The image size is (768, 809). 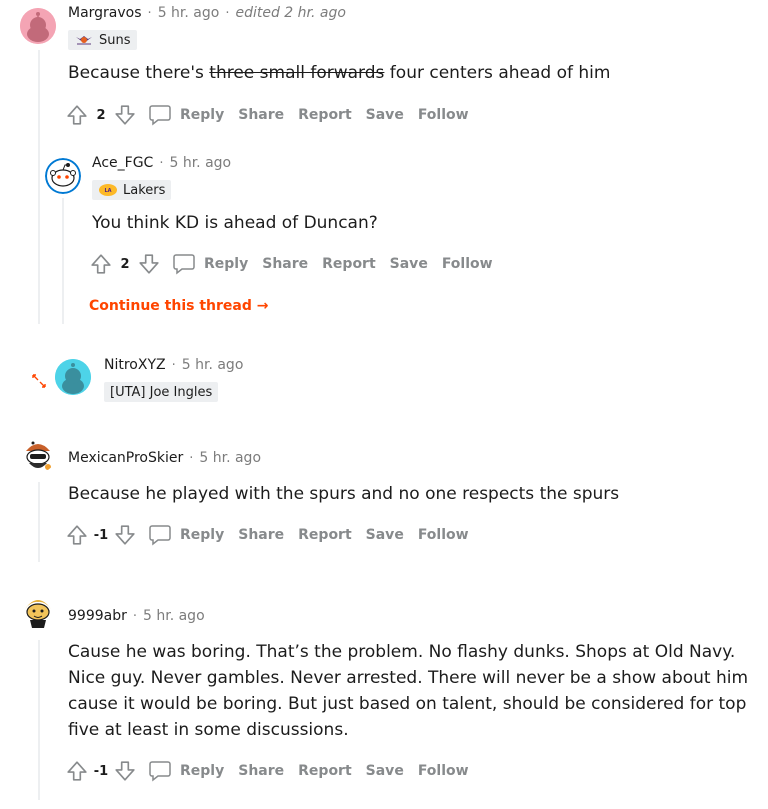 I want to click on continue-thread-link: Continue this thread →, so click(x=178, y=306).